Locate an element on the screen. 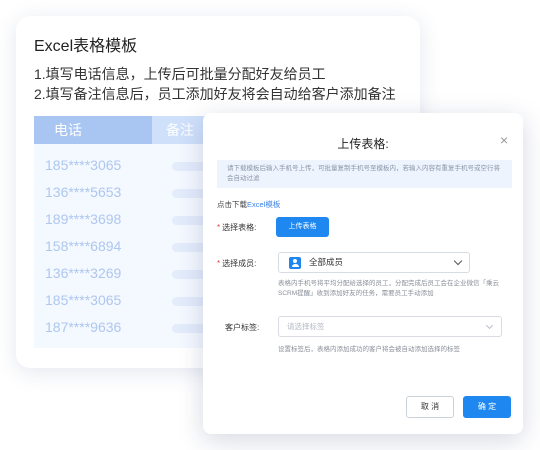 The image size is (540, 450). table-cell-phone: 187****9636 is located at coordinates (83, 327).